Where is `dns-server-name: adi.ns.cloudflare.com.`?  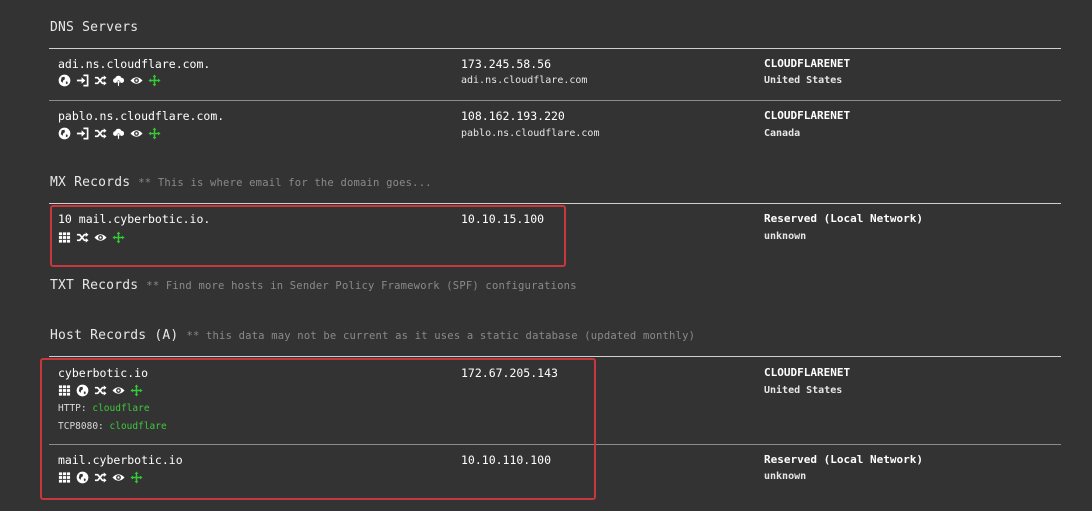
dns-server-name: adi.ns.cloudflare.com. is located at coordinates (134, 64).